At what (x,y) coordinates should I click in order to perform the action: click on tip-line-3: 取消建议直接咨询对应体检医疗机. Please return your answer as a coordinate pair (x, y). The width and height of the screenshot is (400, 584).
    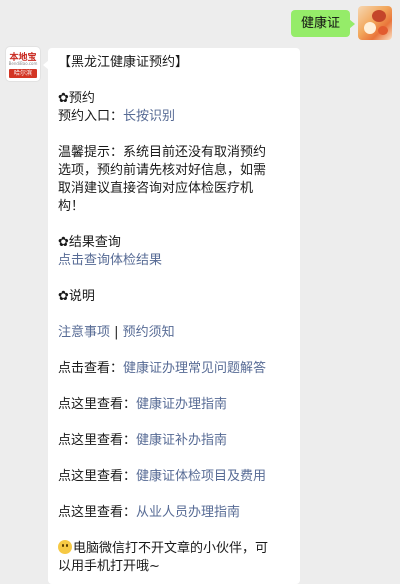
    Looking at the image, I should click on (156, 188).